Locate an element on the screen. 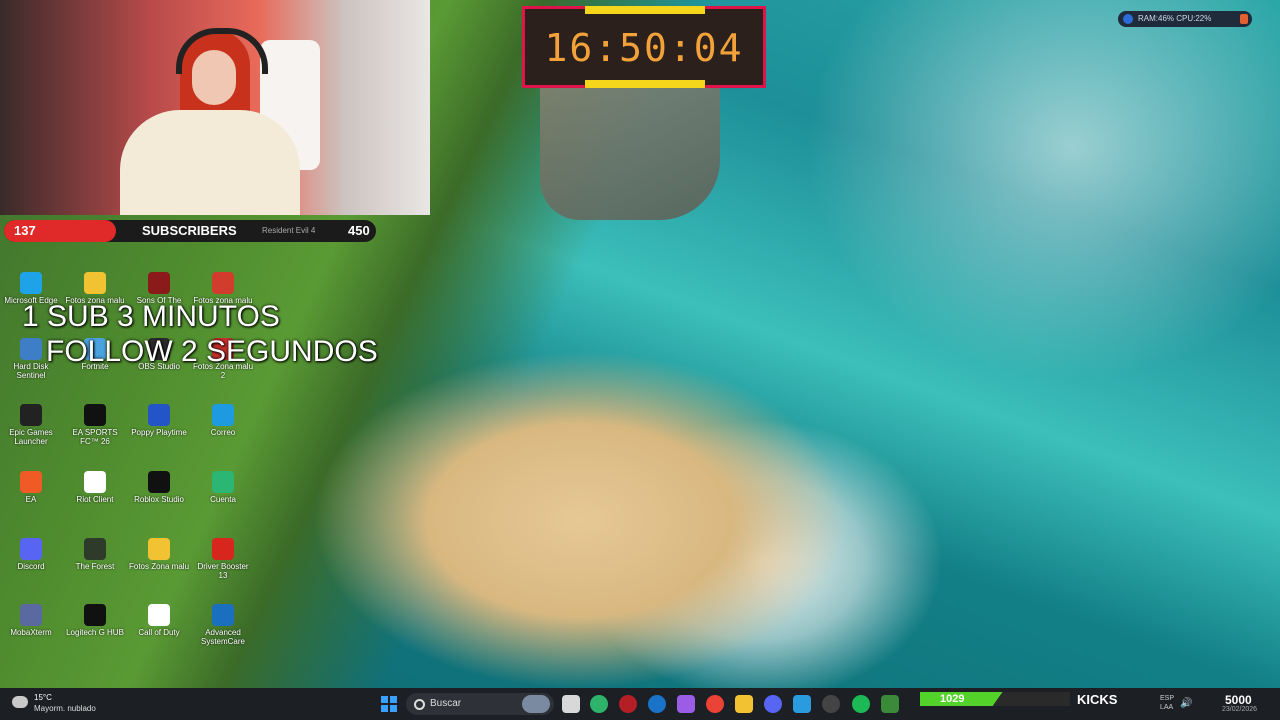 This screenshot has height=720, width=1280. monitor-close-icon is located at coordinates (1244, 19).